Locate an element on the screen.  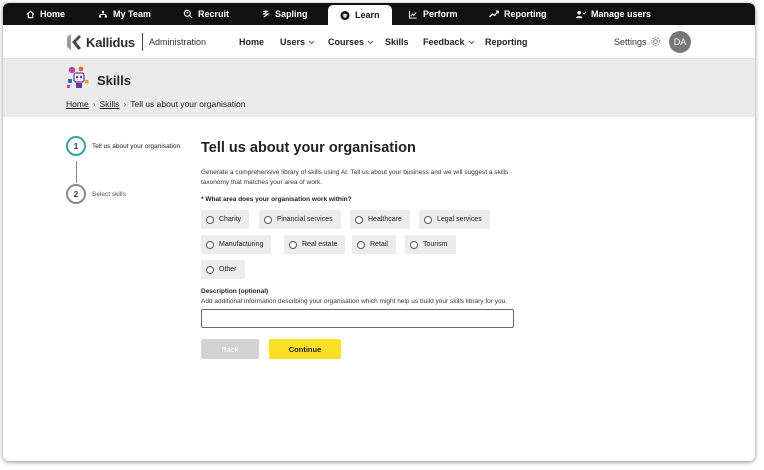
nav-courses: Courses is located at coordinates (351, 42).